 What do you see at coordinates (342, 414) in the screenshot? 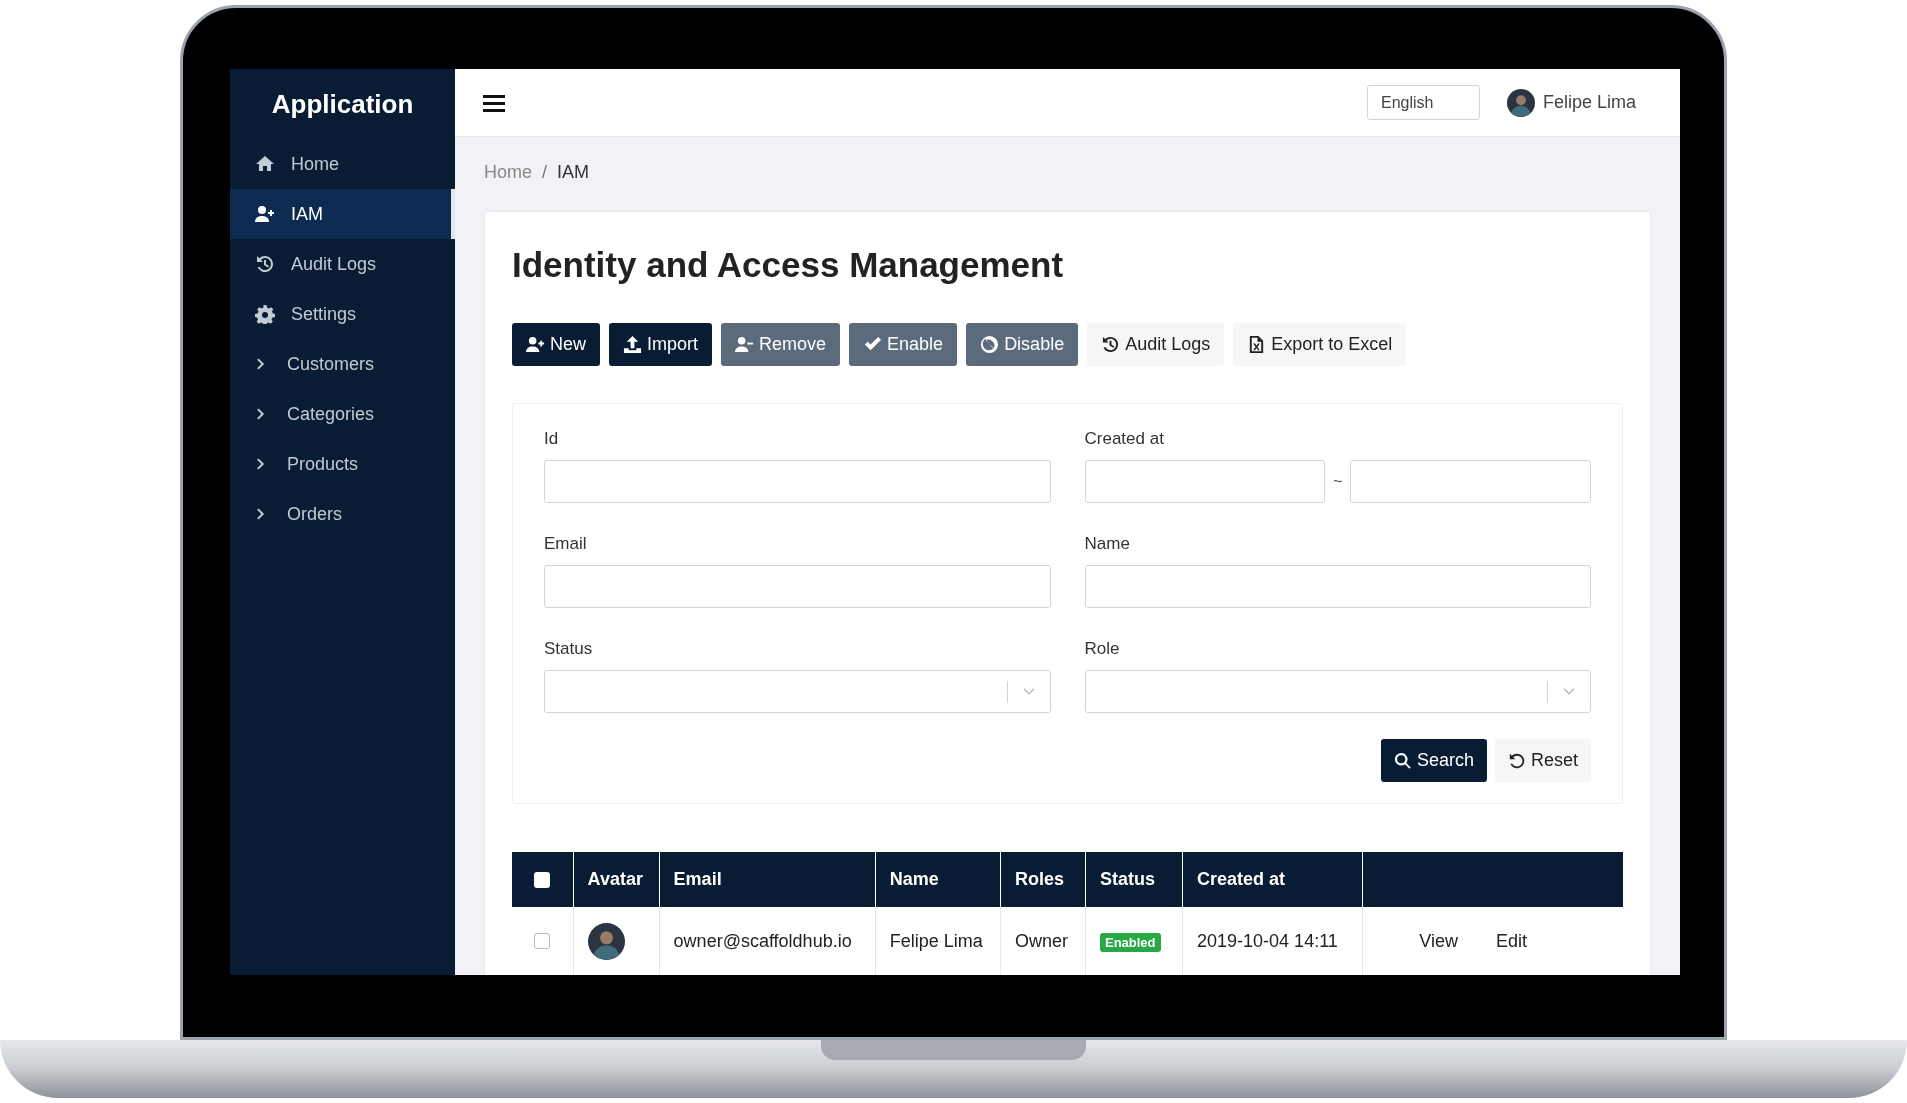
I see `sidebar-item: Categories` at bounding box center [342, 414].